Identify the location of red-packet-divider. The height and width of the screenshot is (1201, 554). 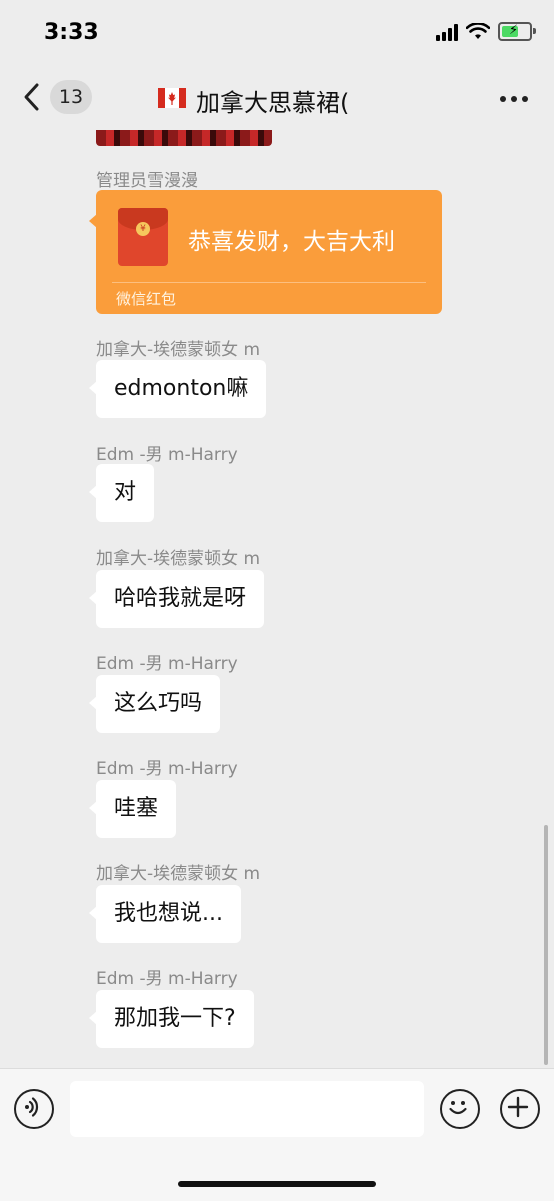
(269, 282).